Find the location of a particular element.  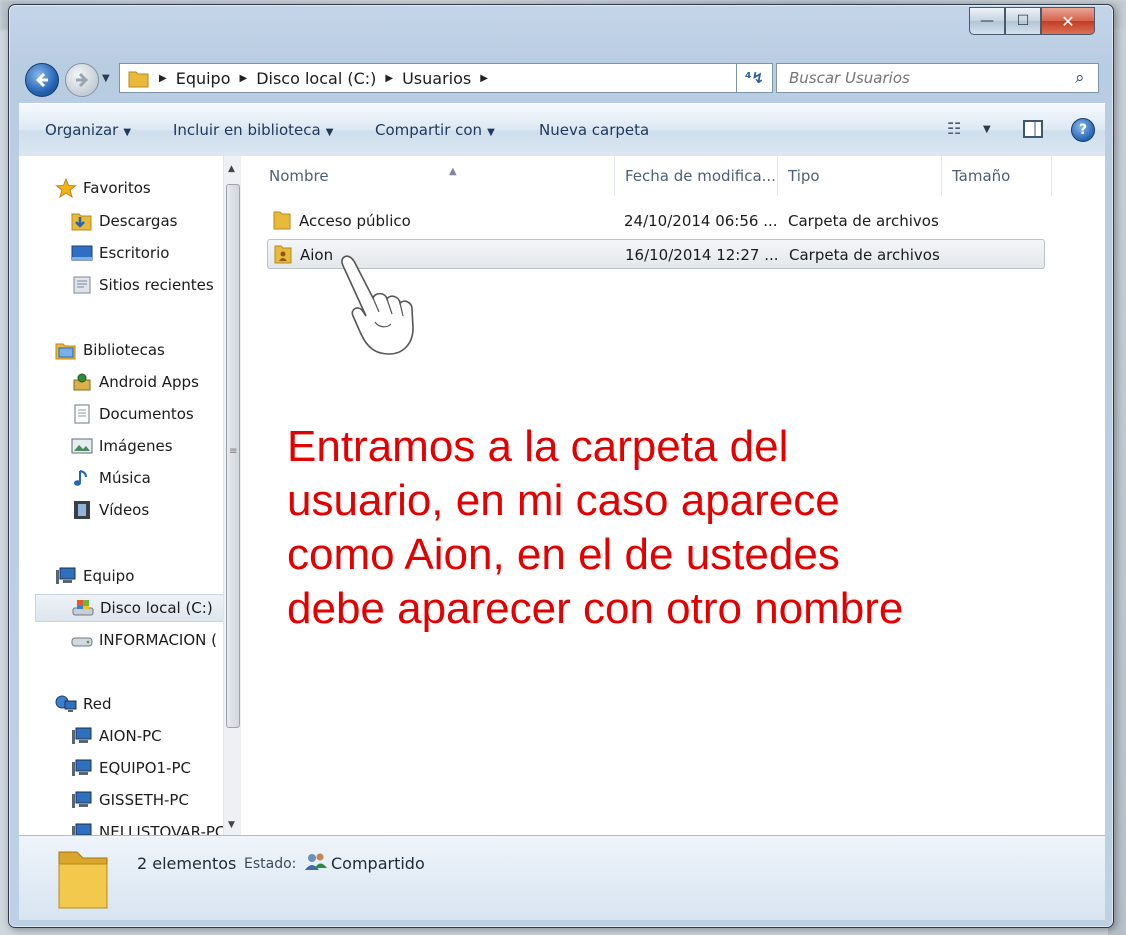

item-count: 2 elementos is located at coordinates (187, 863).